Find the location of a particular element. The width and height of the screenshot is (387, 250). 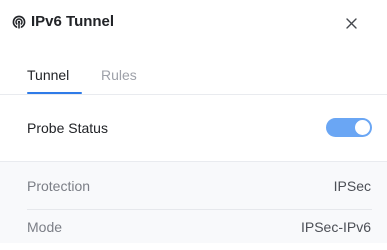

toggle-knob is located at coordinates (362, 127).